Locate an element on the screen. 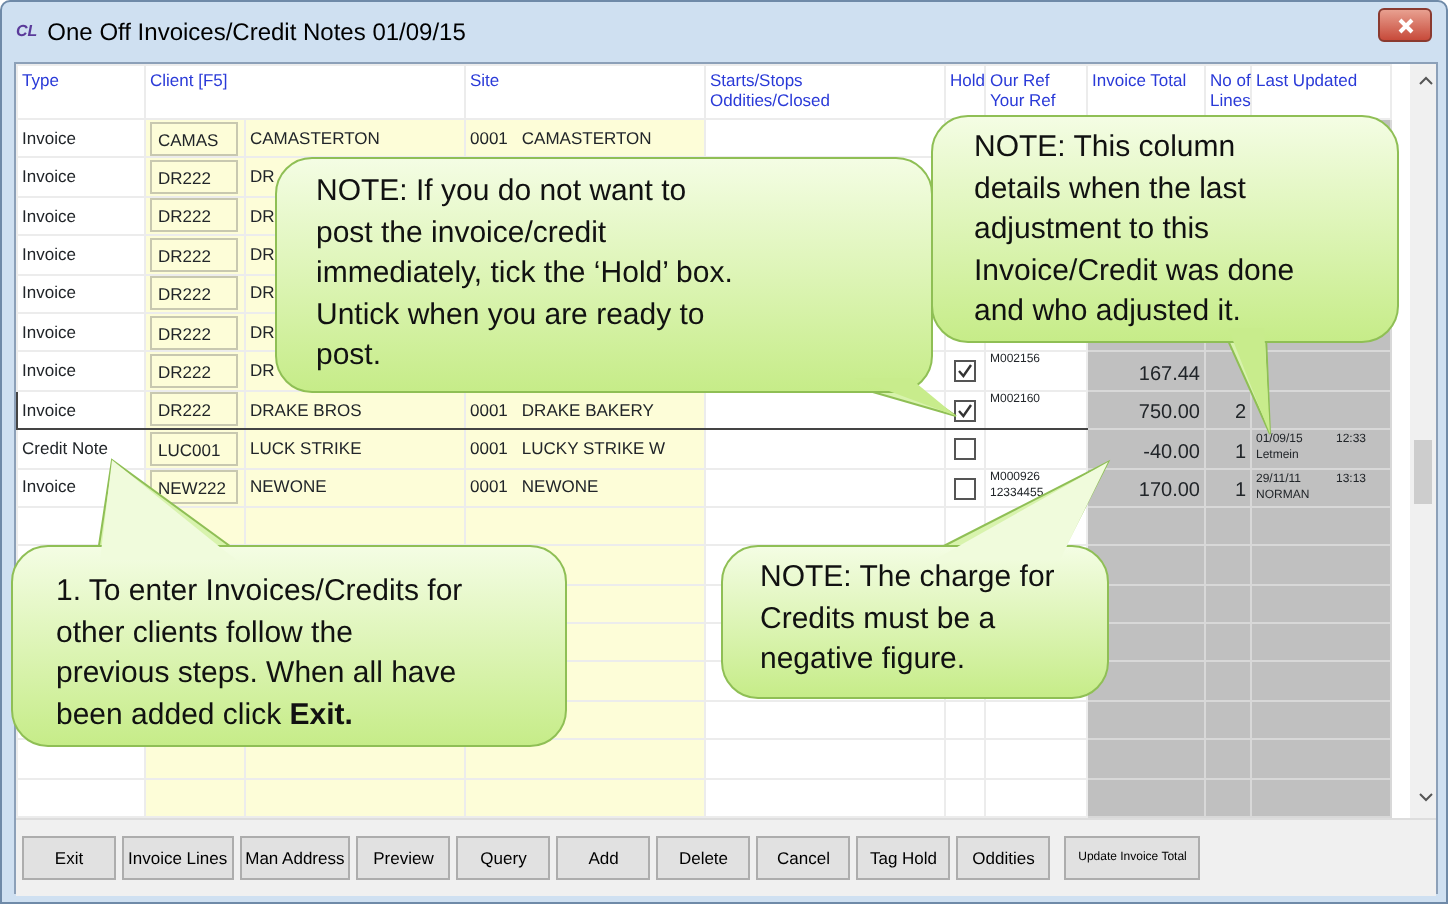 The height and width of the screenshot is (908, 1452). toolbar-button: Delete is located at coordinates (703, 858).